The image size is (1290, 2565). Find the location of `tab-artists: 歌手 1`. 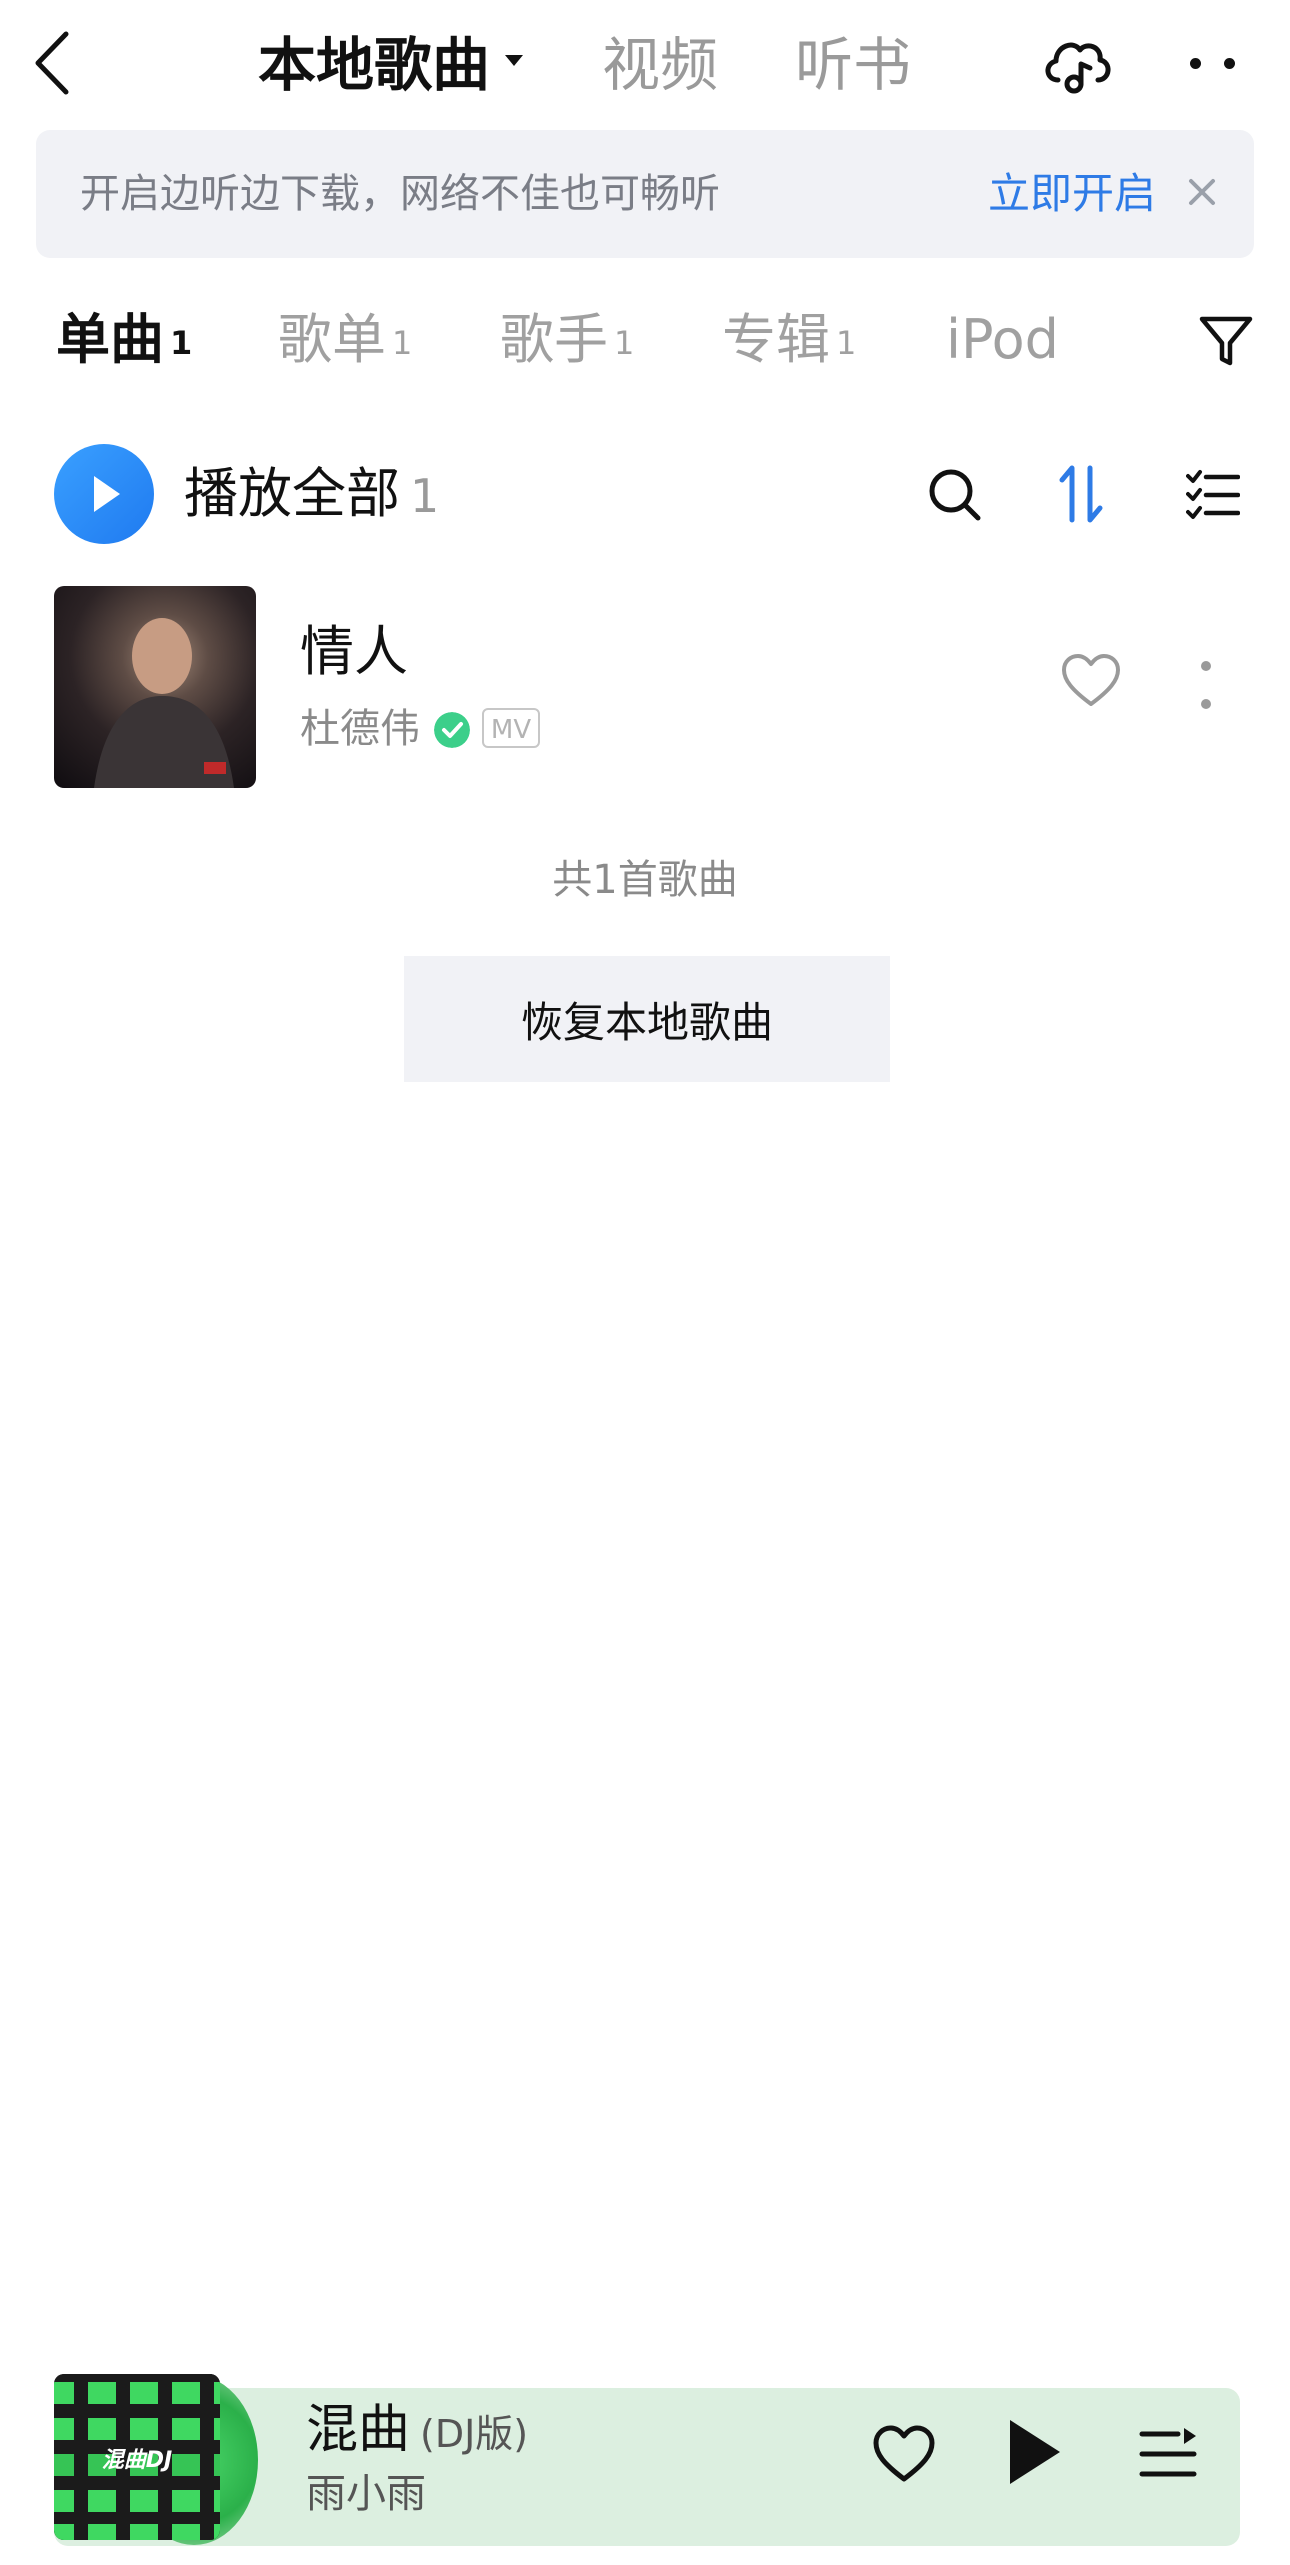

tab-artists: 歌手 1 is located at coordinates (567, 341).